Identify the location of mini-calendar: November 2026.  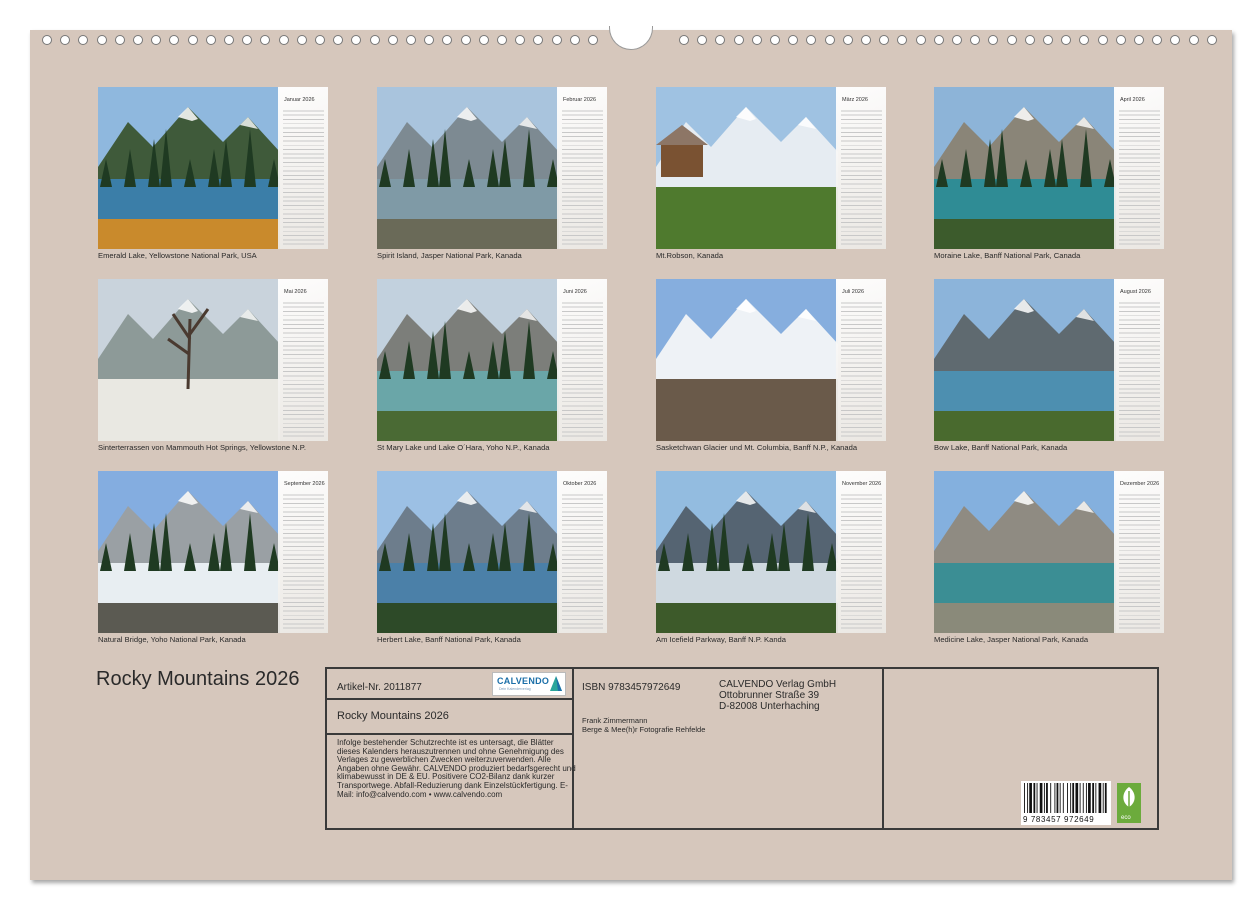
(861, 552).